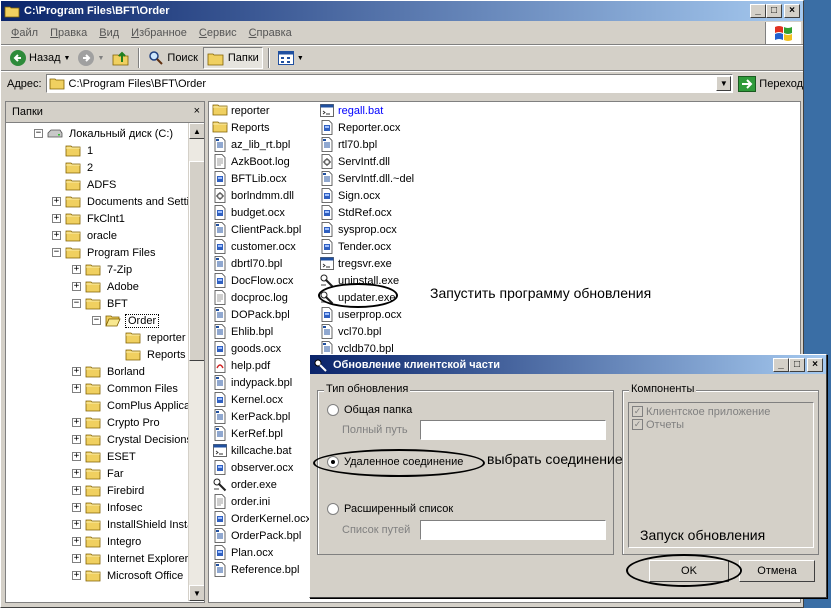 This screenshot has width=831, height=608. I want to click on tree-item: 1, so click(73, 150).